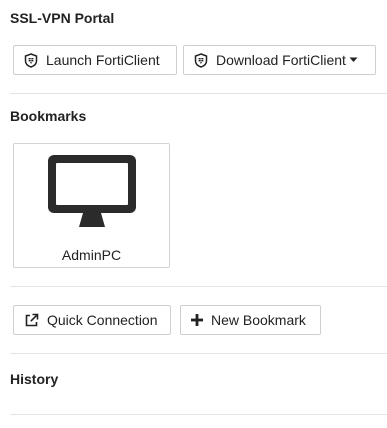  Describe the element at coordinates (103, 60) in the screenshot. I see `launch-forticlient-label: Launch FortiClient` at that location.